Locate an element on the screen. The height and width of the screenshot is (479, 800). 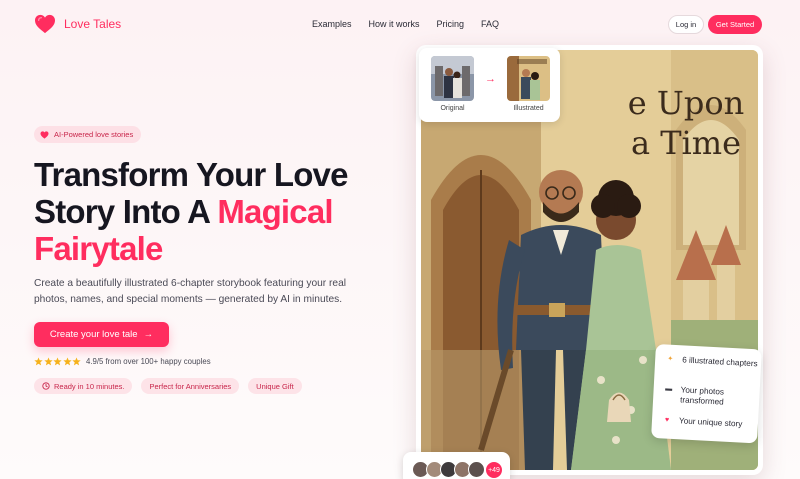
book-title-line2: a Time is located at coordinates (686, 143).